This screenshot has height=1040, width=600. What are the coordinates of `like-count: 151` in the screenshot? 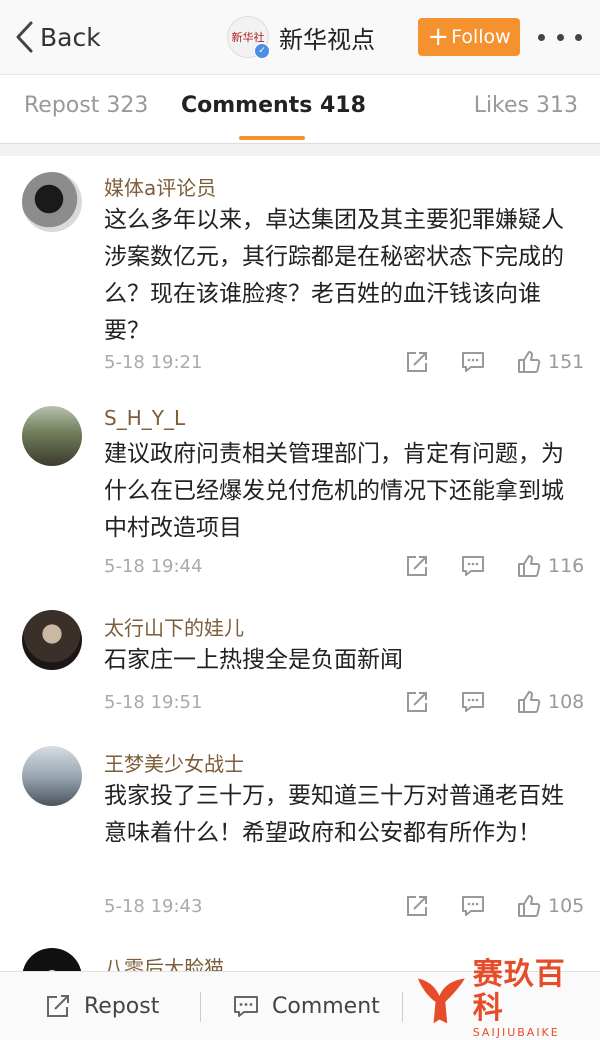 It's located at (566, 362).